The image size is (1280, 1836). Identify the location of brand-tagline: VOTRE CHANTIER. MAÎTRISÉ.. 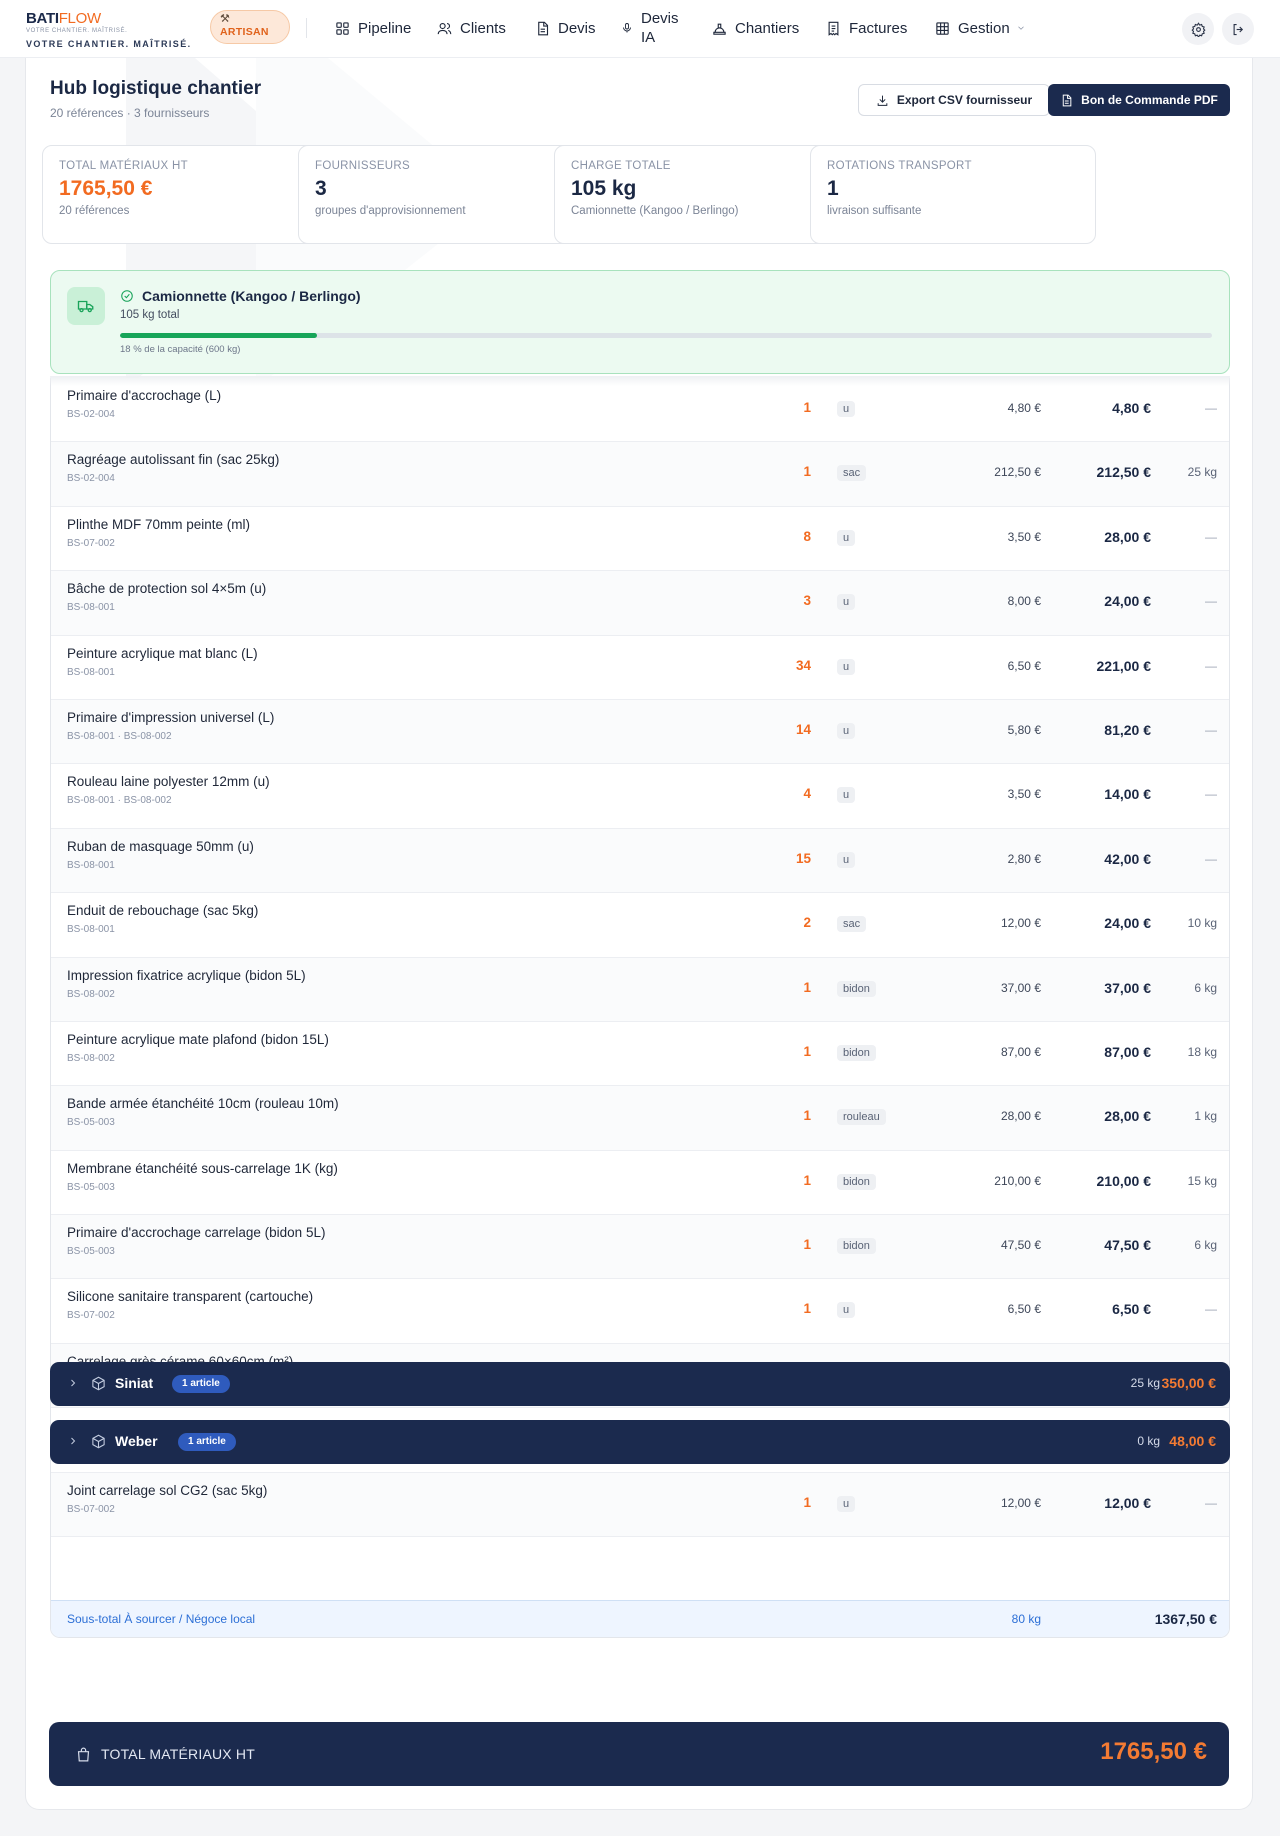
(109, 44).